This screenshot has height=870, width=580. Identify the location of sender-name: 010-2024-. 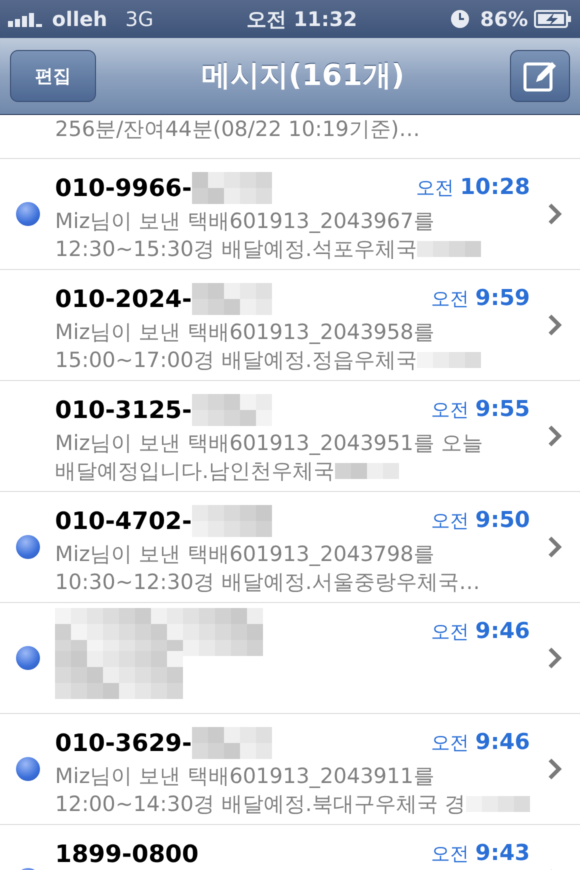
(123, 299).